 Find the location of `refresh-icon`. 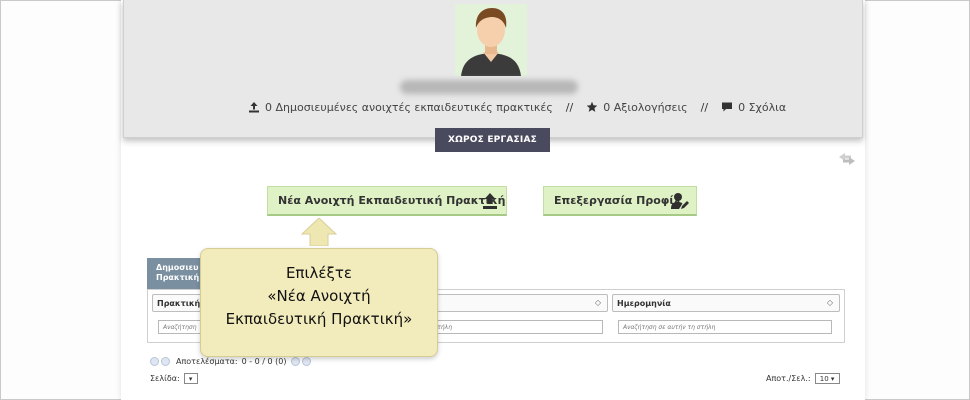

refresh-icon is located at coordinates (847, 159).